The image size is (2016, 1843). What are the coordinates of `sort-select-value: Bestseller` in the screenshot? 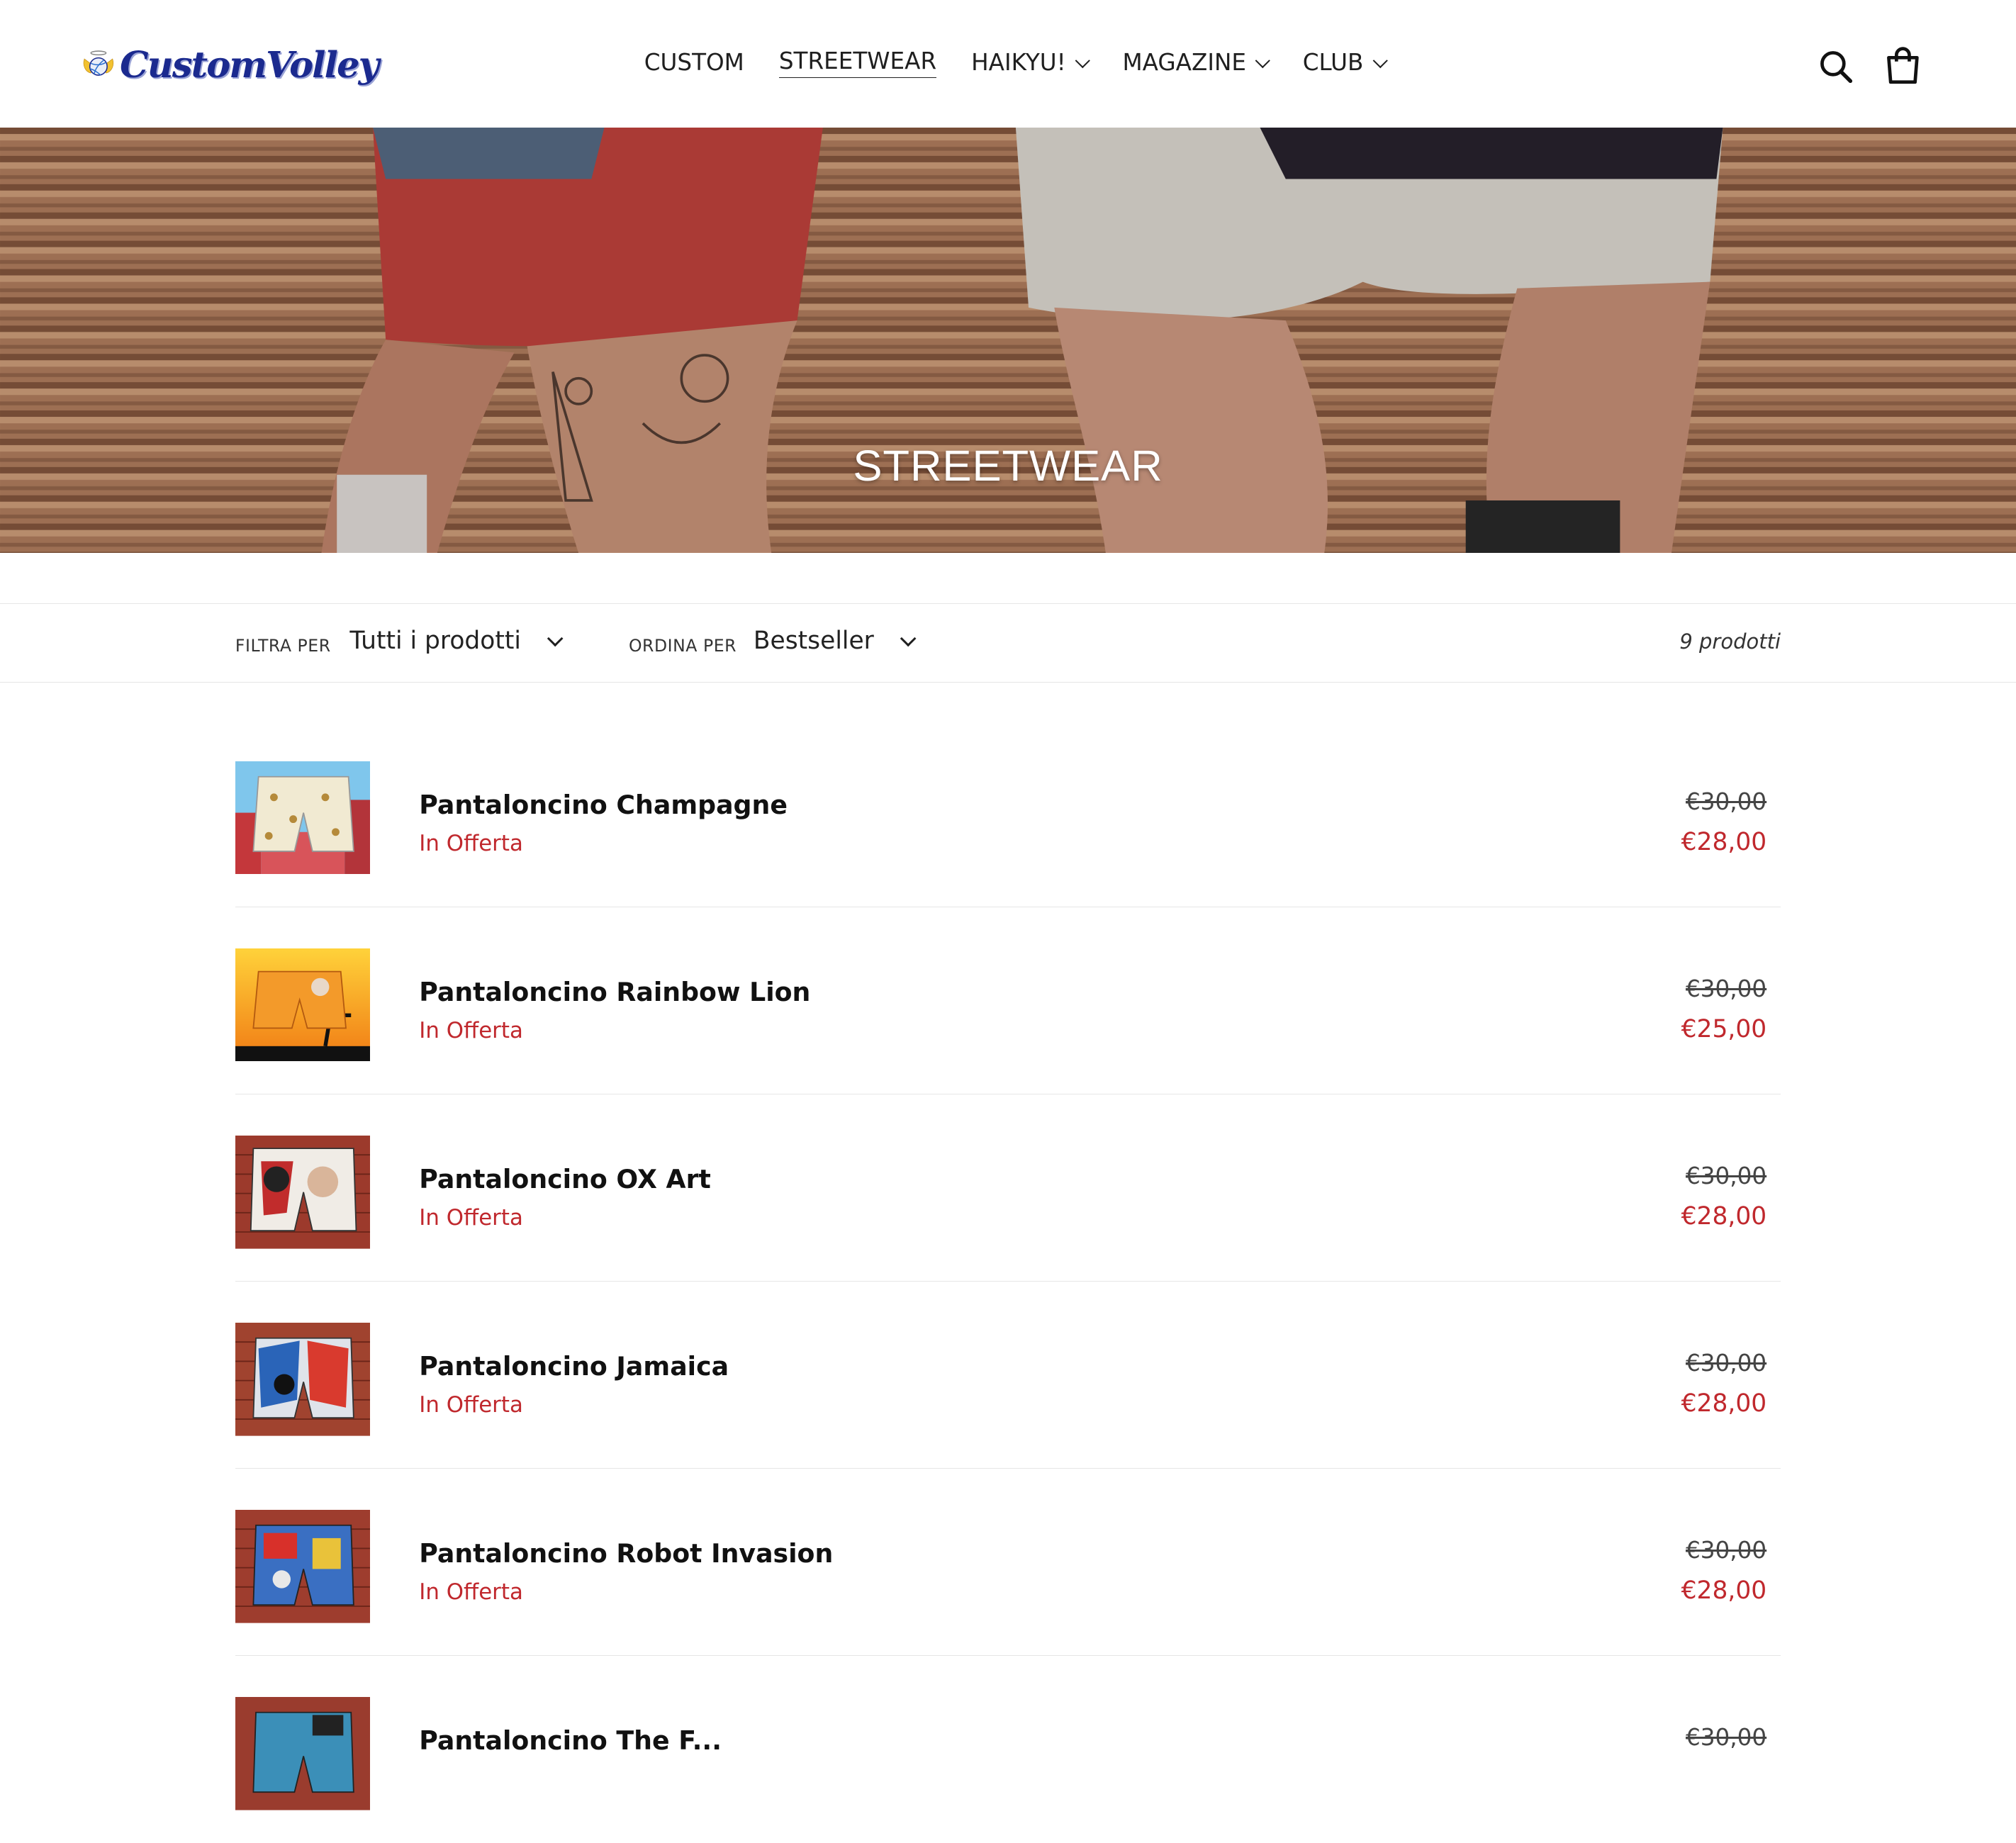 It's located at (814, 641).